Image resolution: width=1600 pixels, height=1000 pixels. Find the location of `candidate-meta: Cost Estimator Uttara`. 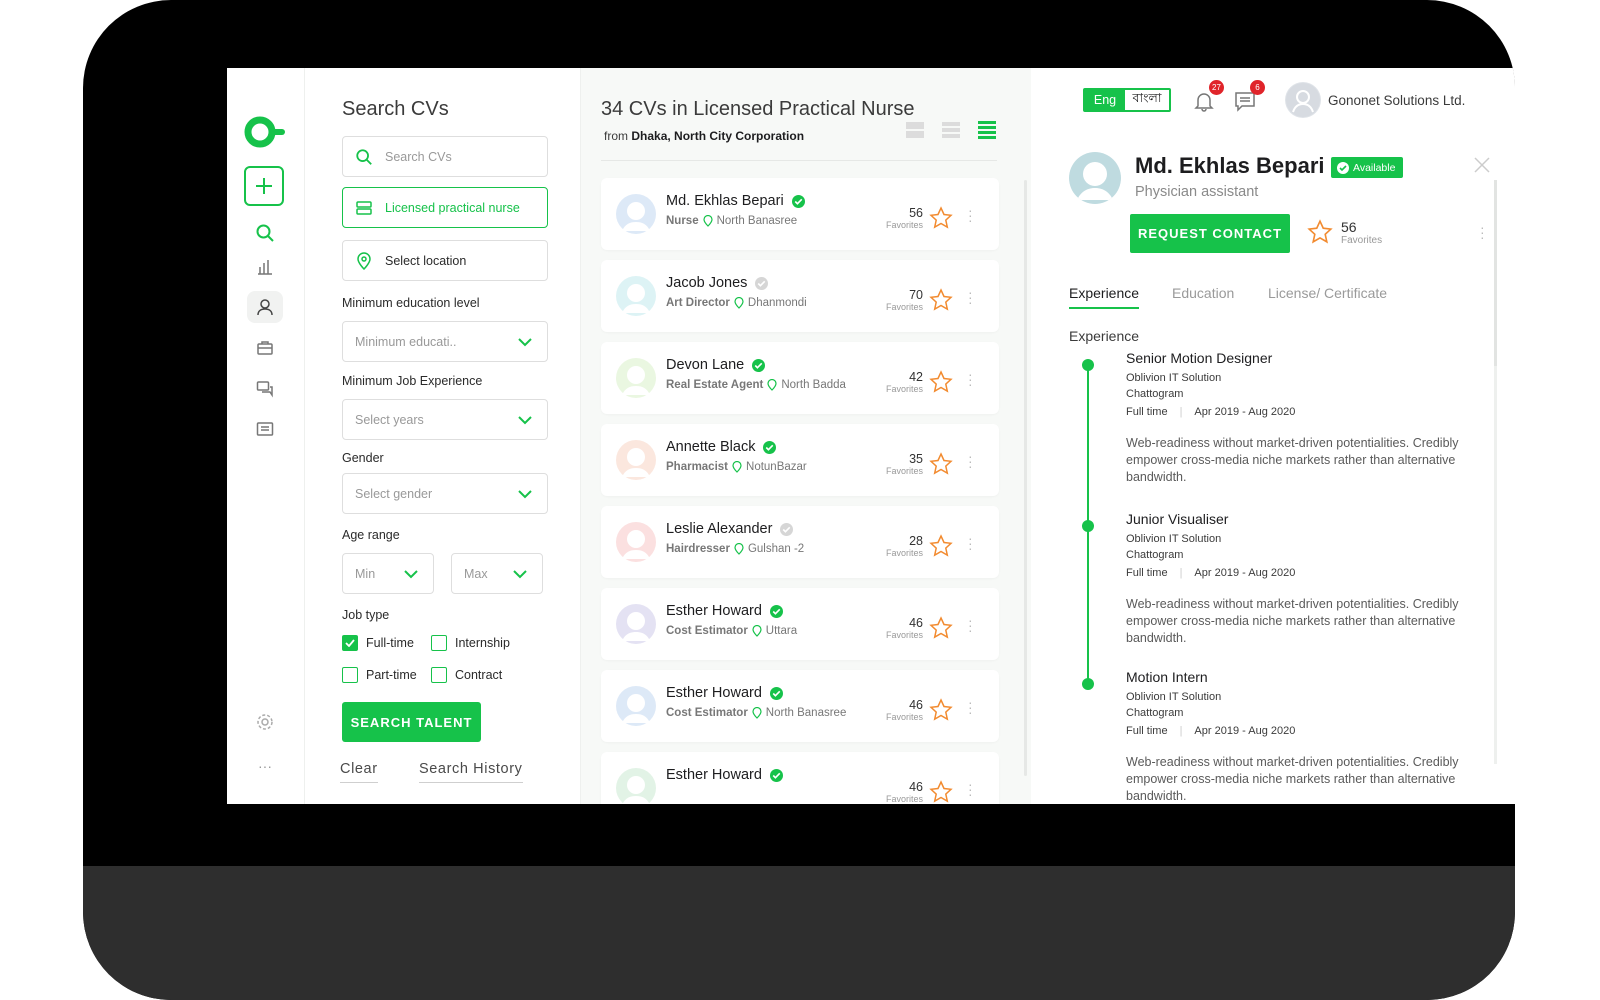

candidate-meta: Cost Estimator Uttara is located at coordinates (731, 631).